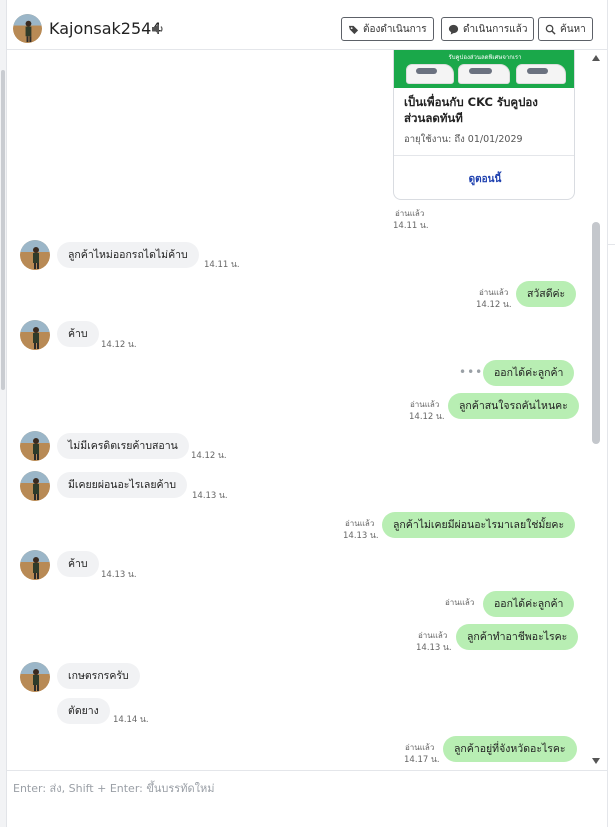 The height and width of the screenshot is (827, 615). I want to click on coupon-expiry: อายุใช้งาน: ถึง 01/01/2029, so click(463, 139).